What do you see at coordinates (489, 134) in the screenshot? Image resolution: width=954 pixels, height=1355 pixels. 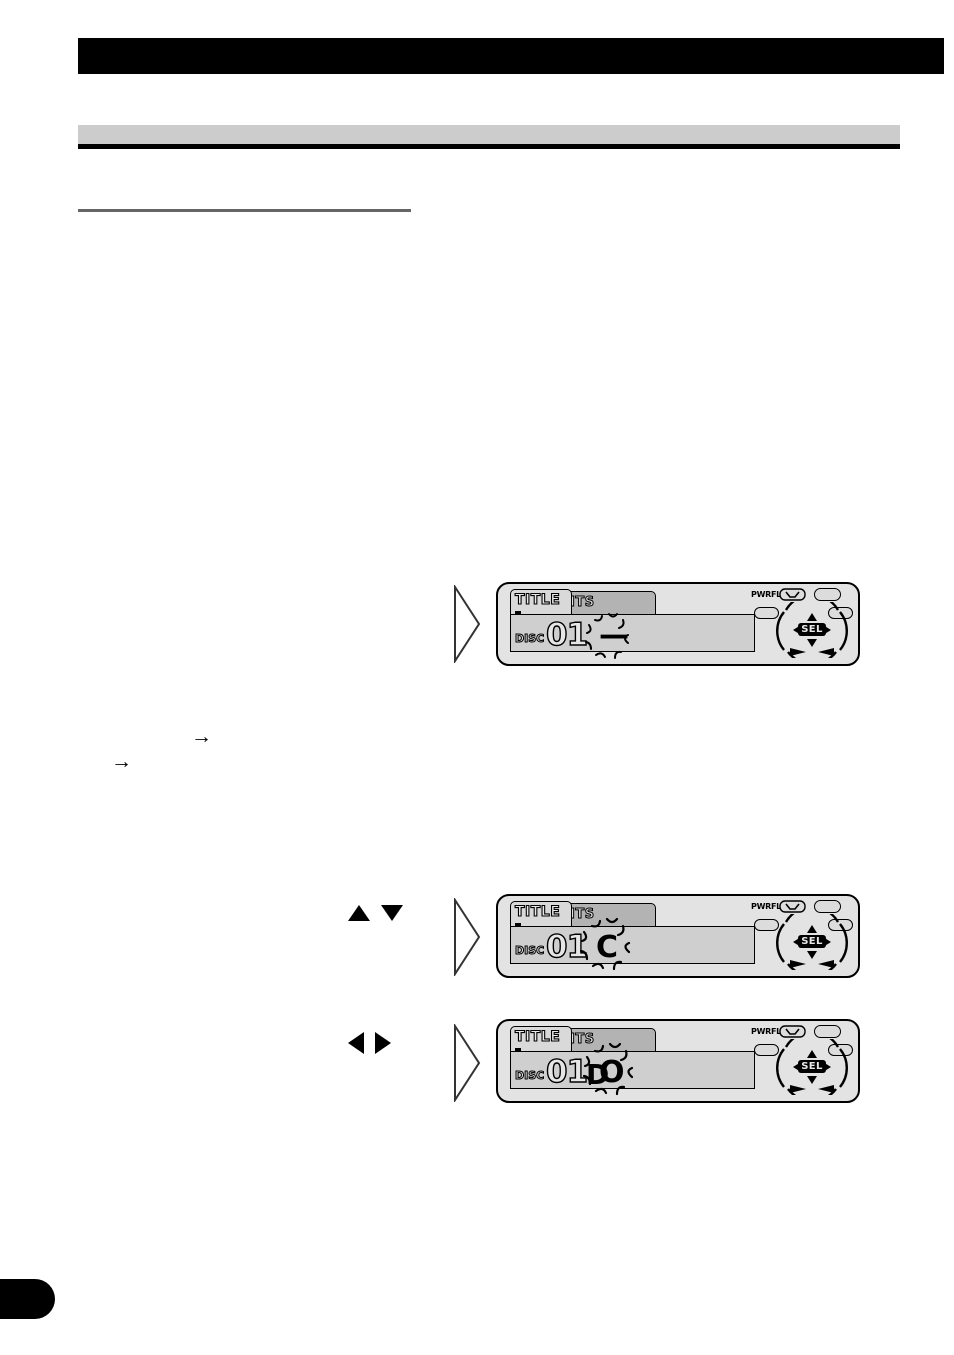 I see `section-heading-band` at bounding box center [489, 134].